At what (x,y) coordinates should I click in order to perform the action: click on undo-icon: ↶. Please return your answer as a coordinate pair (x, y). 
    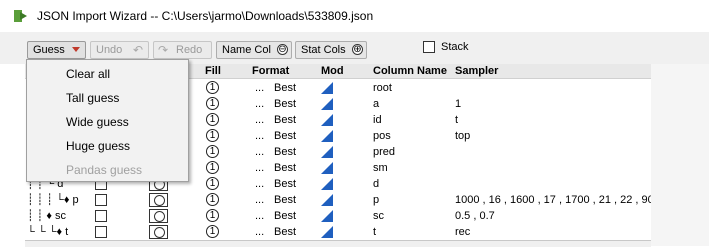
    Looking at the image, I should click on (137, 50).